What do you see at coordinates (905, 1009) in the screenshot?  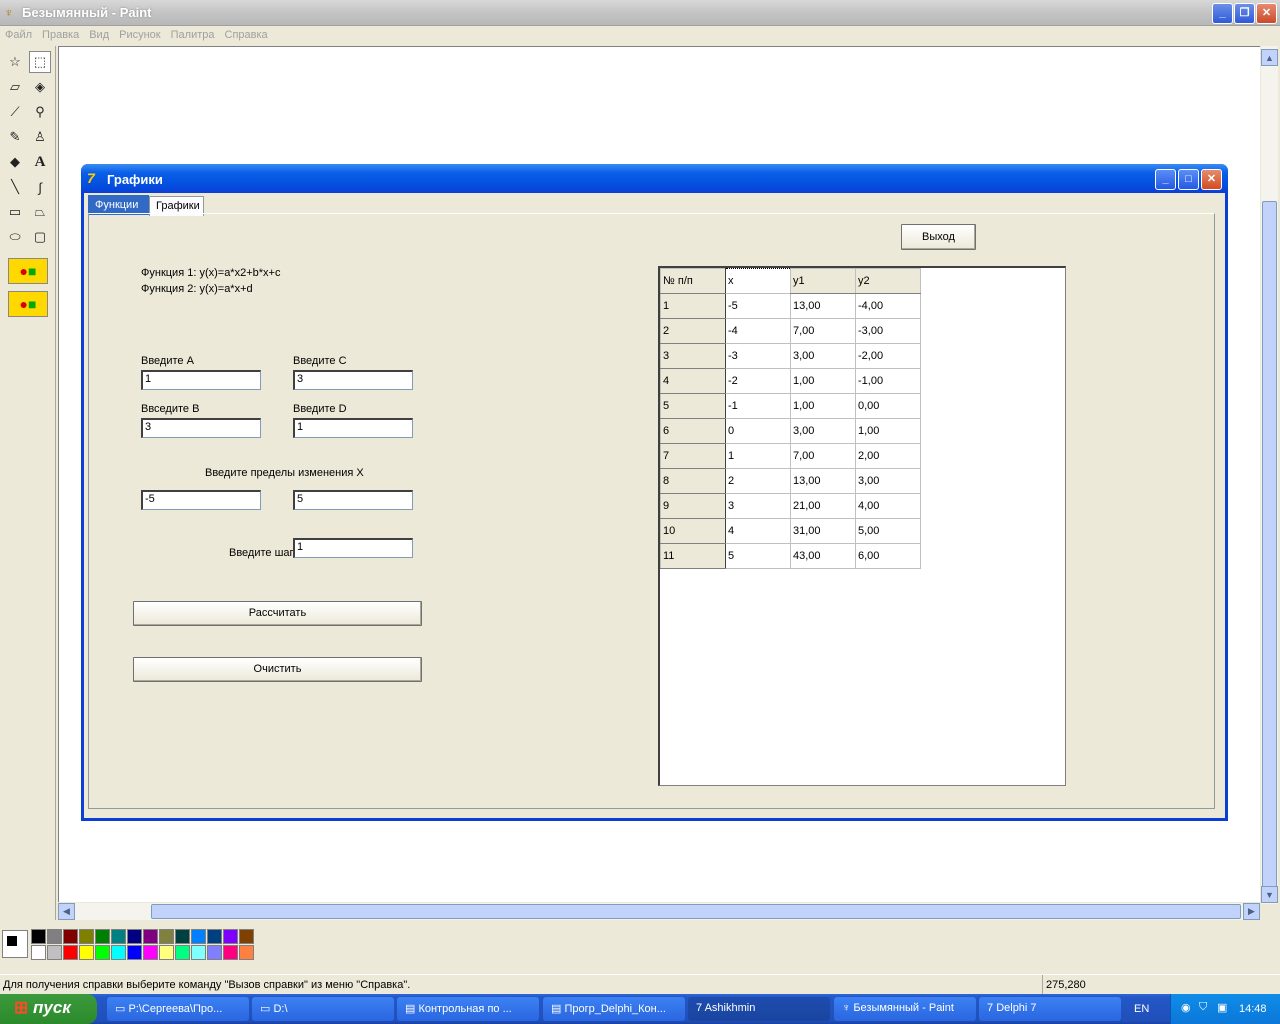 I see `task-paint: ♆ Безымянный - Paint` at bounding box center [905, 1009].